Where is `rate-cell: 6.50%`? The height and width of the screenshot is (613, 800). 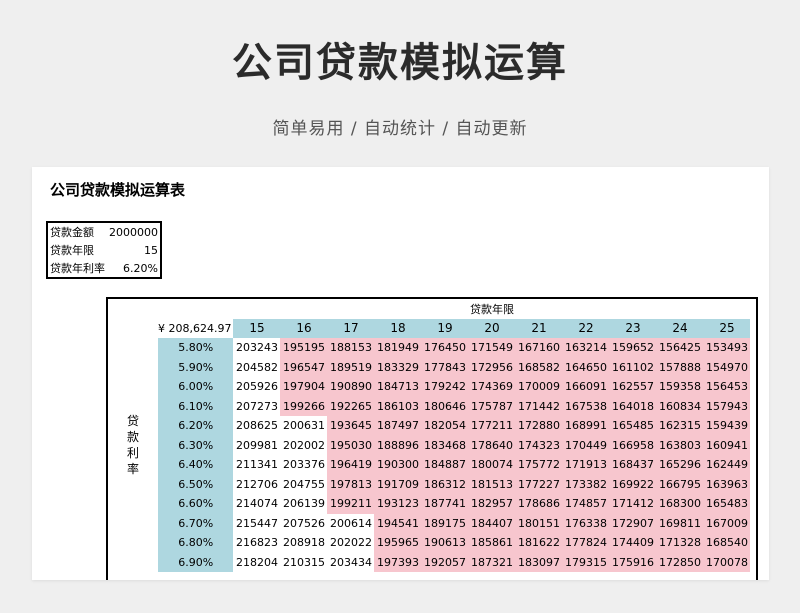 rate-cell: 6.50% is located at coordinates (196, 484).